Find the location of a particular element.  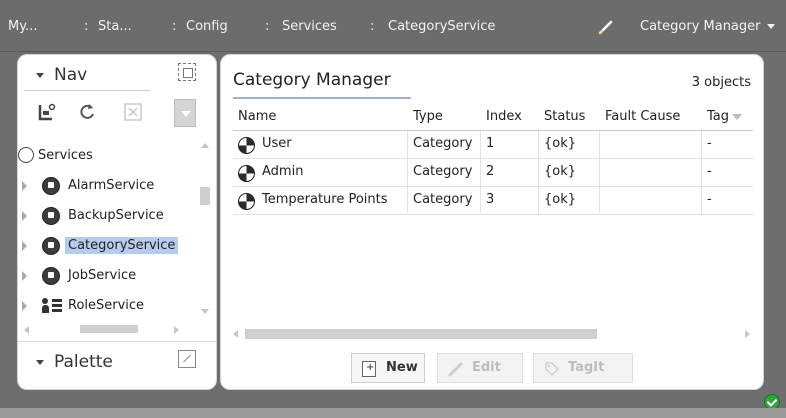

tab-palette: Palette is located at coordinates (87, 361).